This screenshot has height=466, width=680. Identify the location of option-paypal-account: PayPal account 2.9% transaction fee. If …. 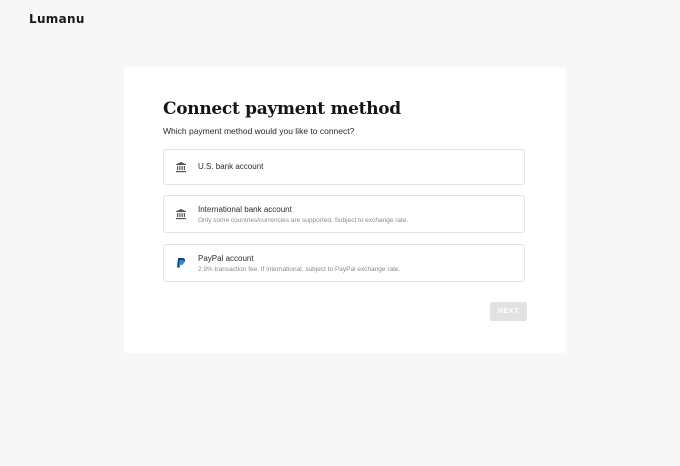
(344, 263).